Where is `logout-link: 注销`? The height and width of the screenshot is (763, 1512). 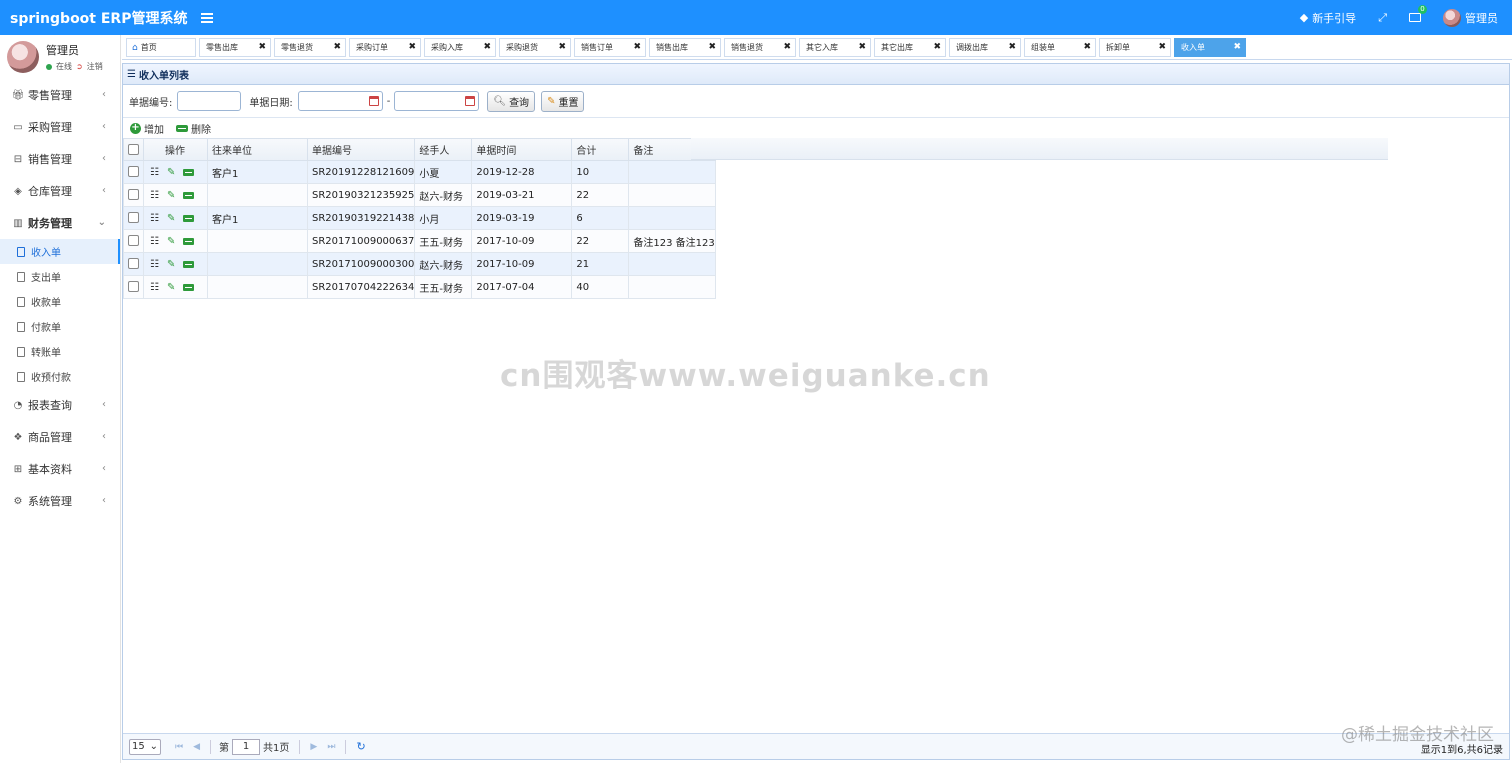 logout-link: 注销 is located at coordinates (95, 66).